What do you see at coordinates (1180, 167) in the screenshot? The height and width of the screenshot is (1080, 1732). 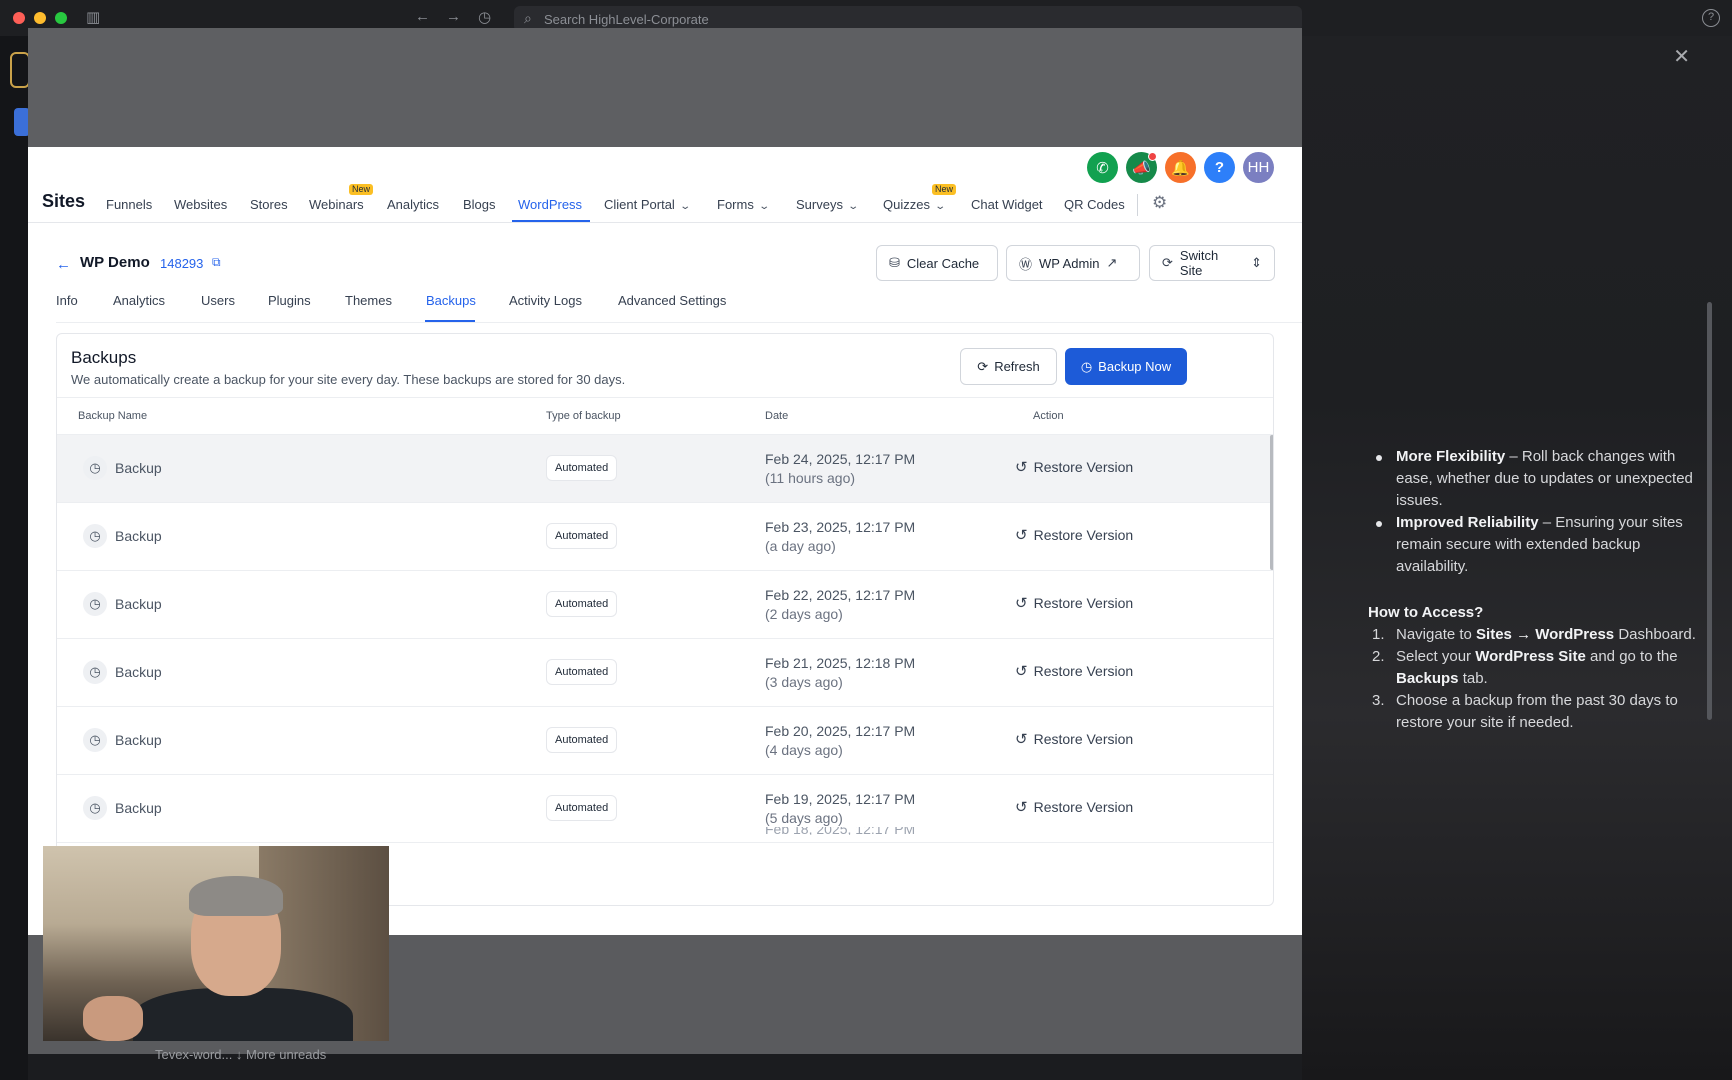 I see `bell-icon: 🔔` at bounding box center [1180, 167].